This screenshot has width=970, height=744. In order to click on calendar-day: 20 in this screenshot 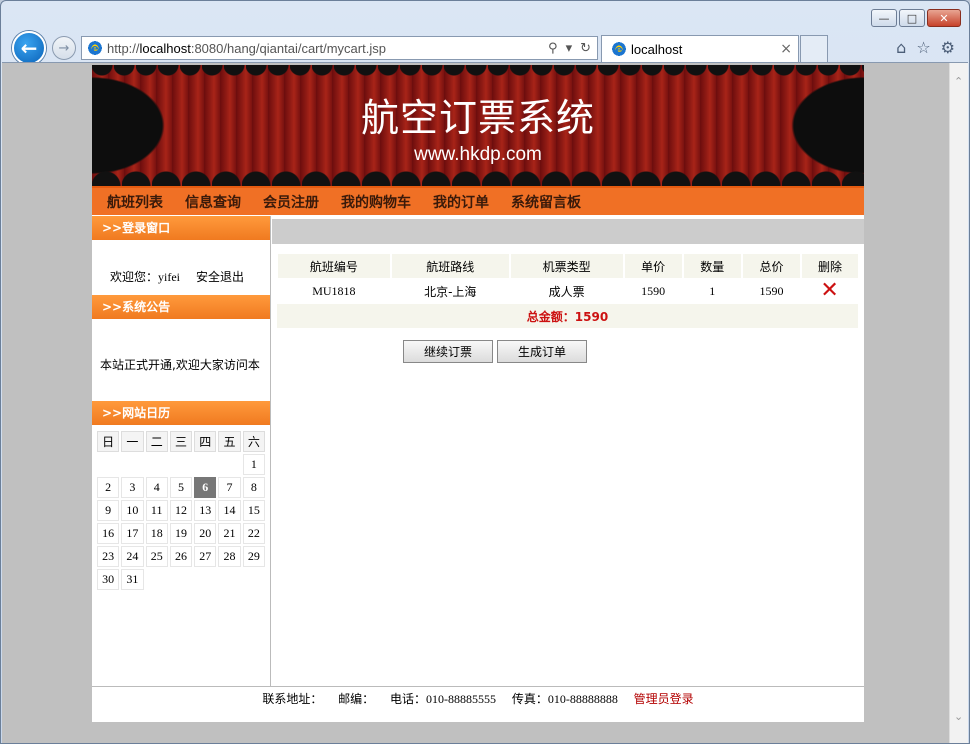, I will do `click(205, 533)`.